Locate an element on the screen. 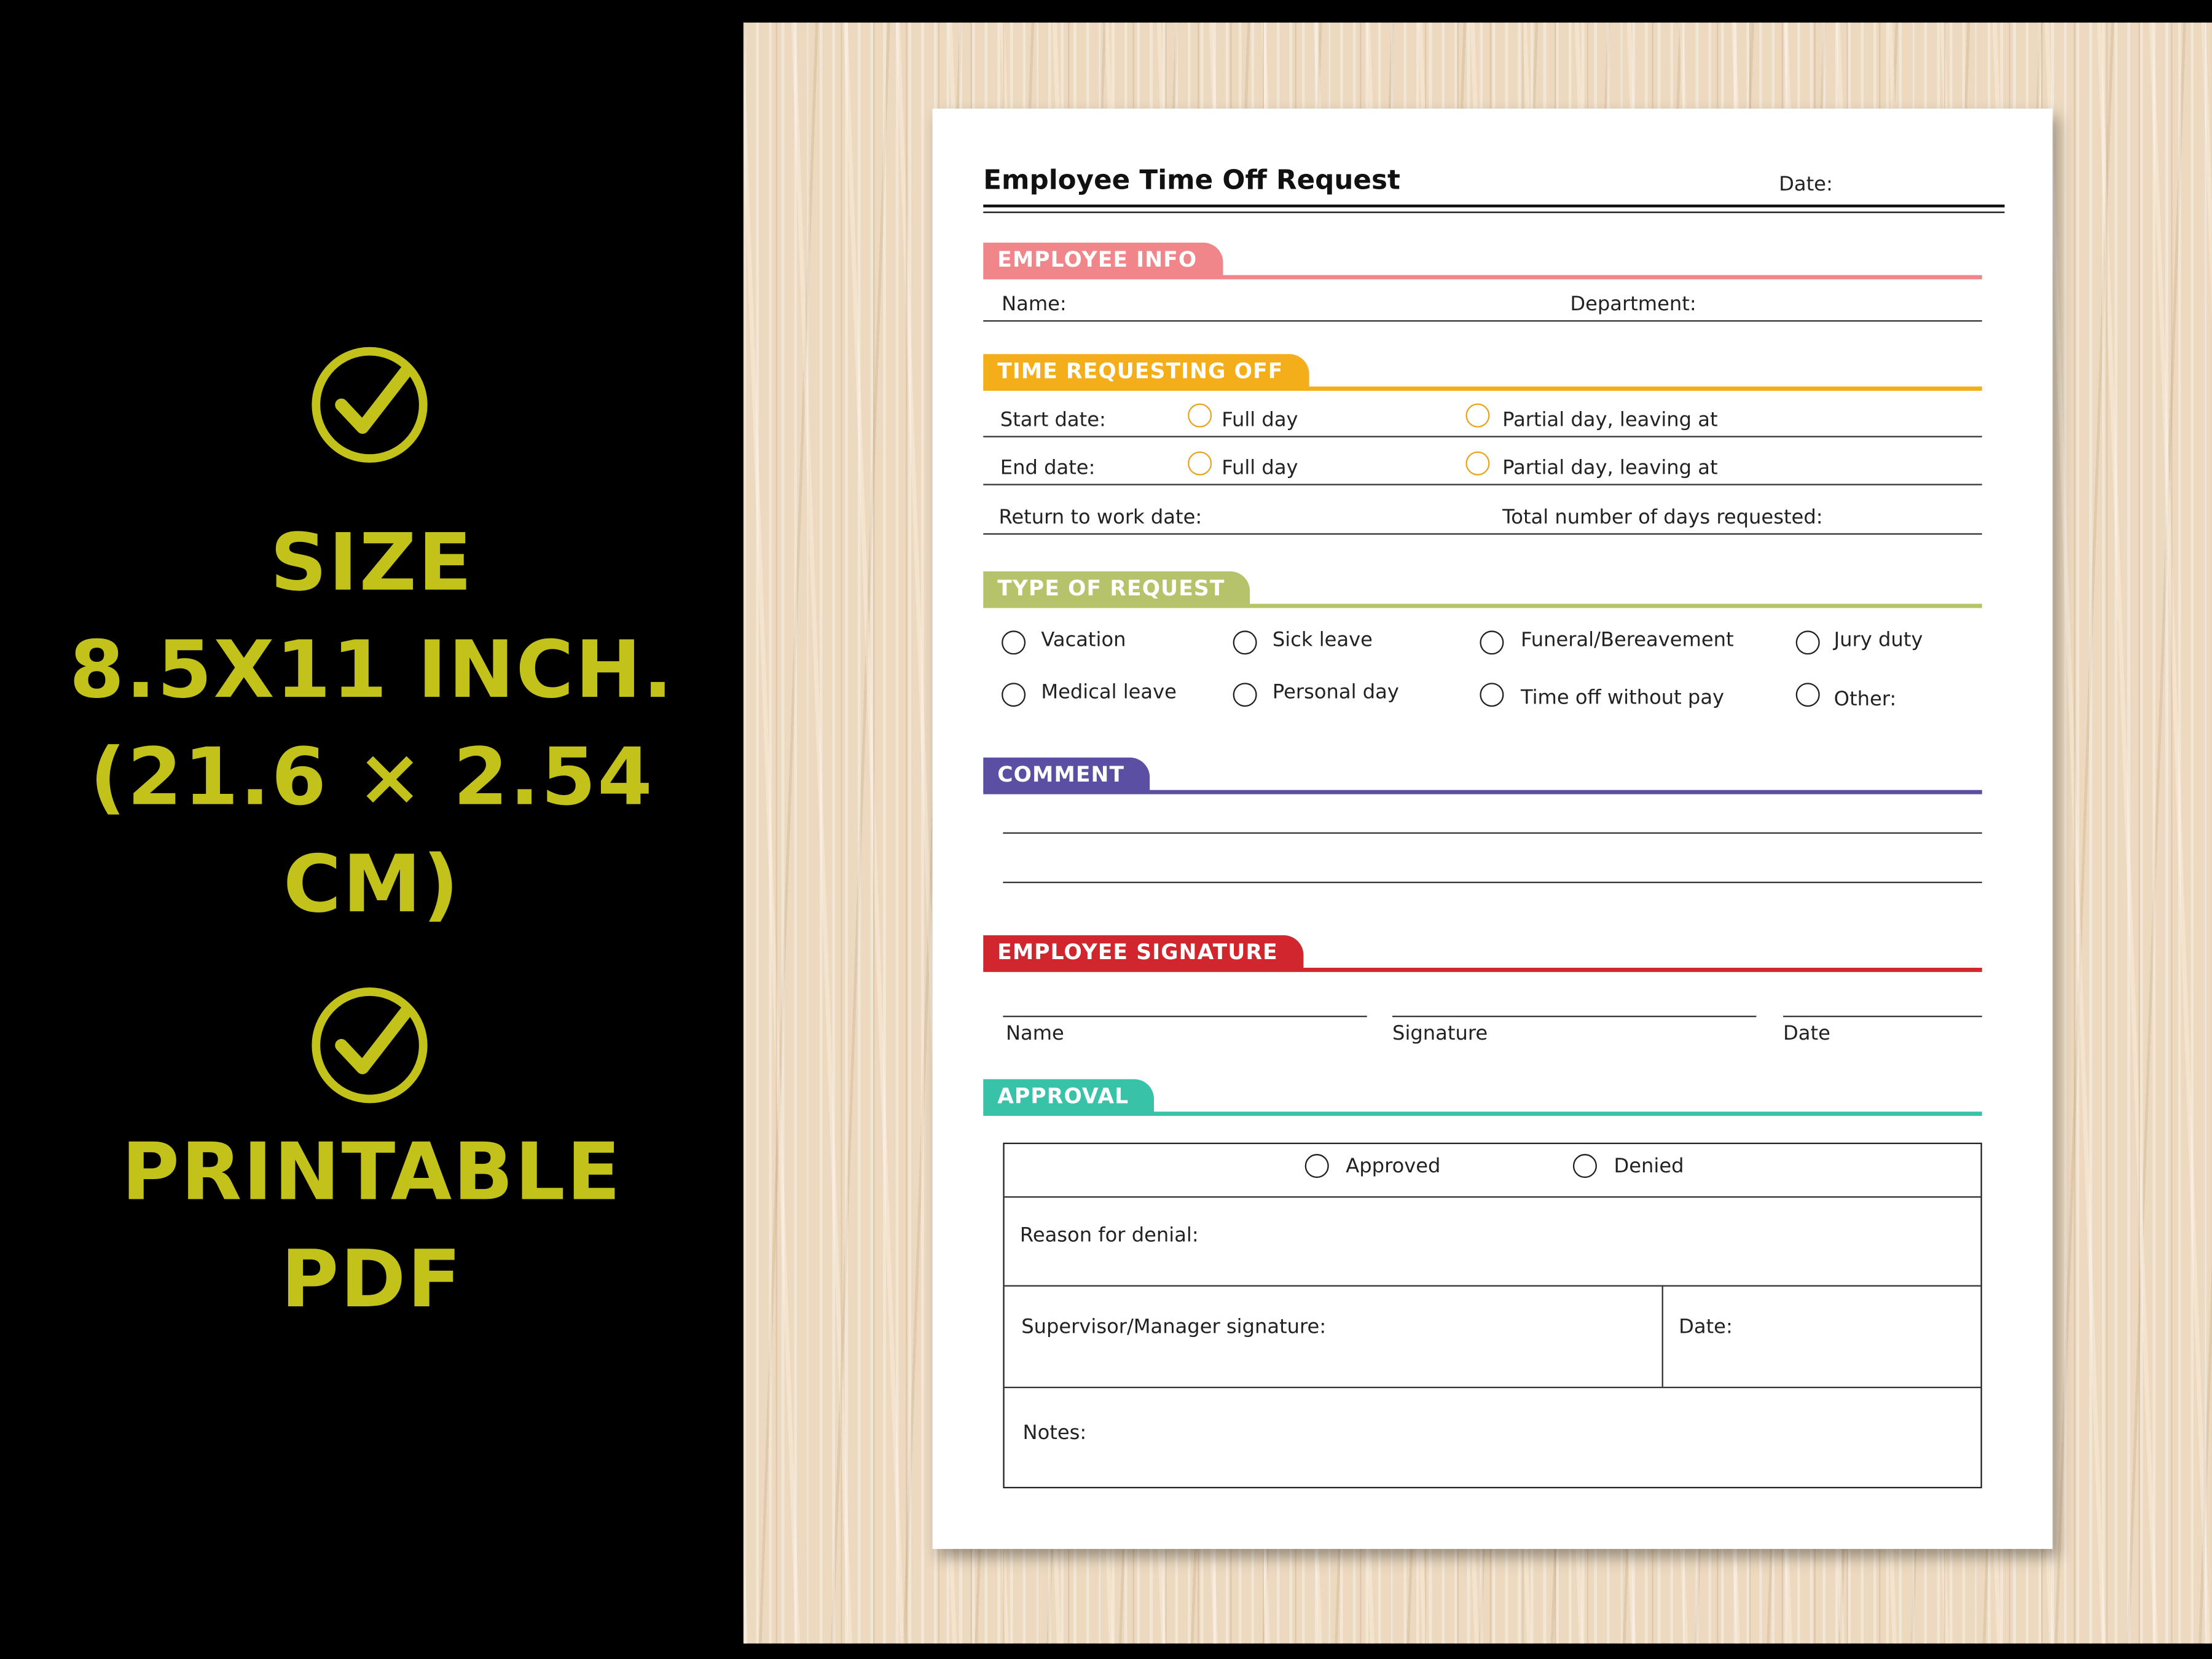 The height and width of the screenshot is (1659, 2212). bereavement-label: Funeral/Bereavement is located at coordinates (1627, 640).